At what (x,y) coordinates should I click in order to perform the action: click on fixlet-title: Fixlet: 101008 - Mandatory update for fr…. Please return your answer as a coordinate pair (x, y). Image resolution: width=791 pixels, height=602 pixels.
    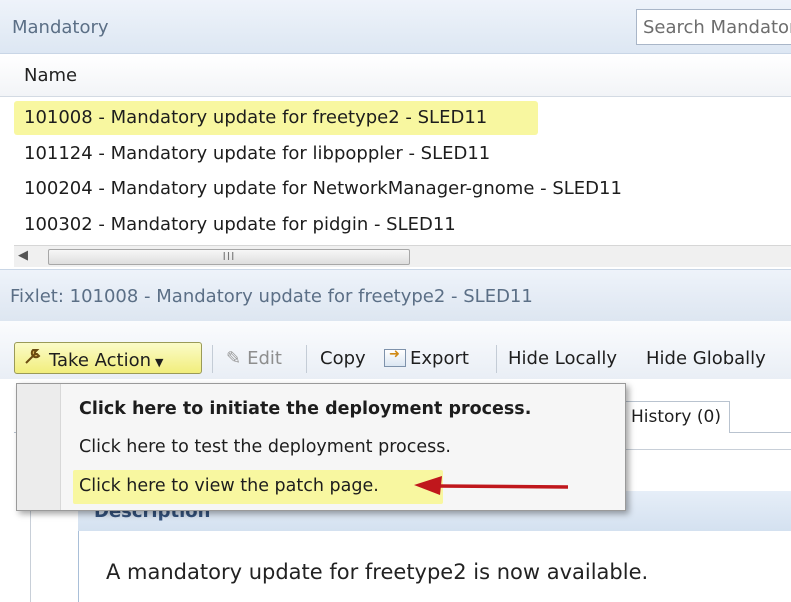
    Looking at the image, I should click on (271, 296).